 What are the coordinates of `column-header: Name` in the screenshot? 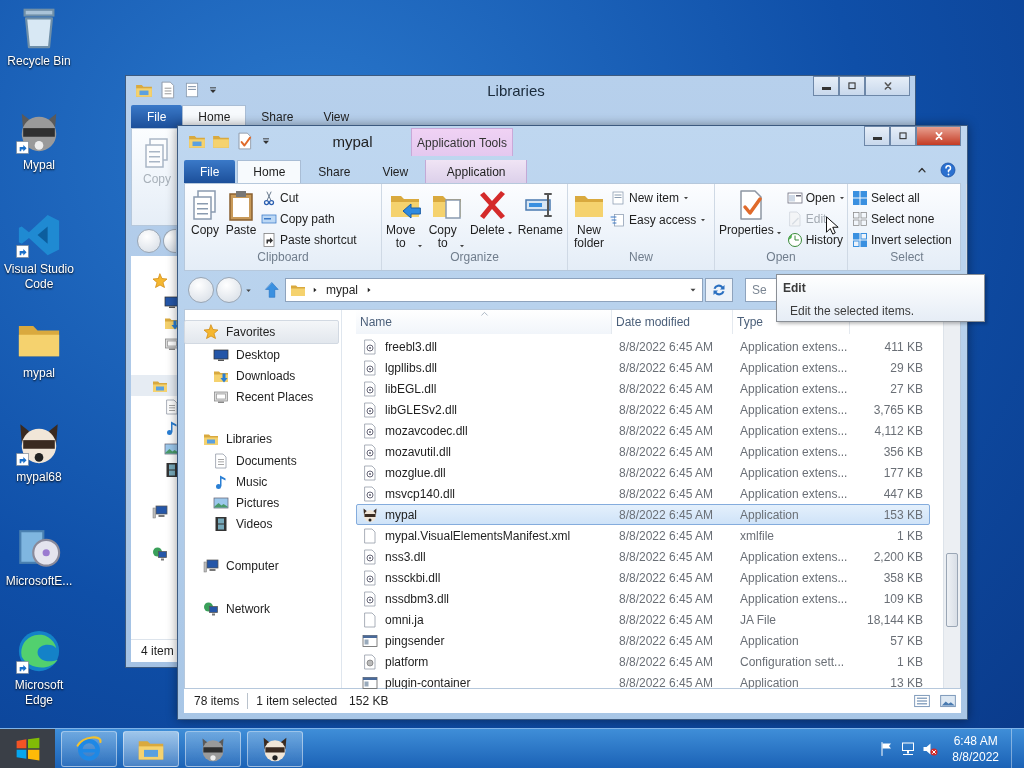 It's located at (484, 322).